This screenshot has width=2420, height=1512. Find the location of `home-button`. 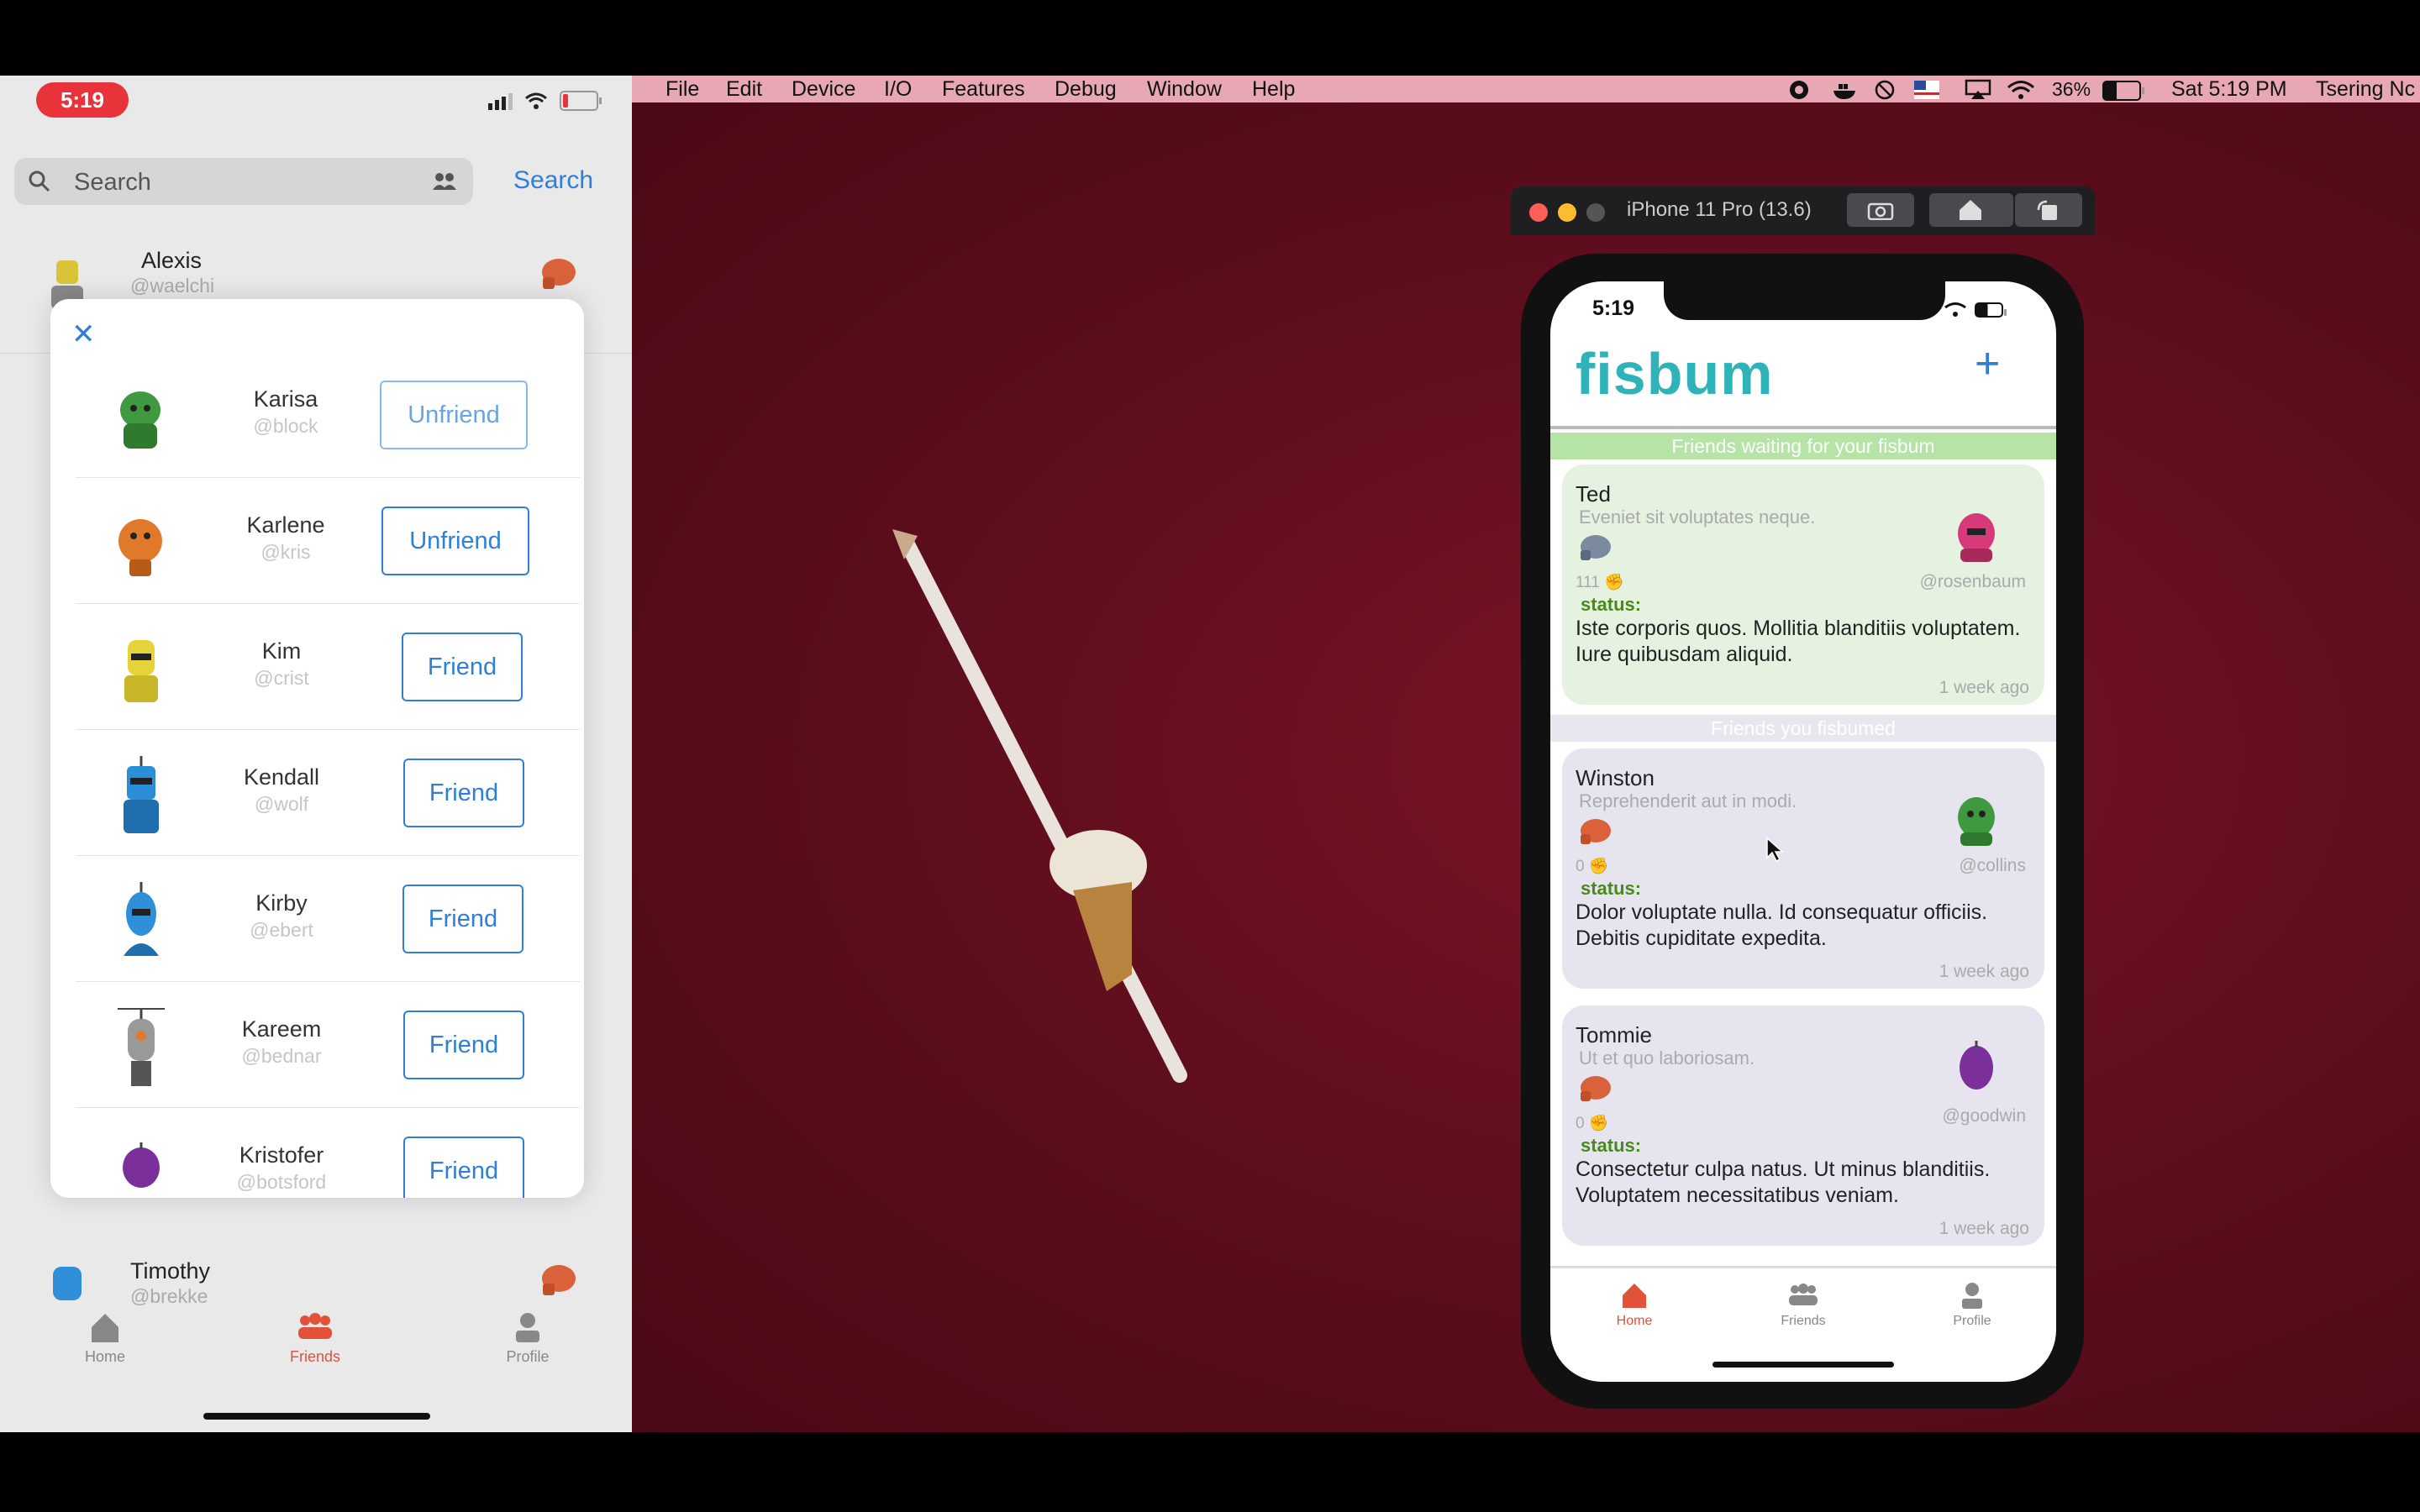

home-button is located at coordinates (1971, 210).